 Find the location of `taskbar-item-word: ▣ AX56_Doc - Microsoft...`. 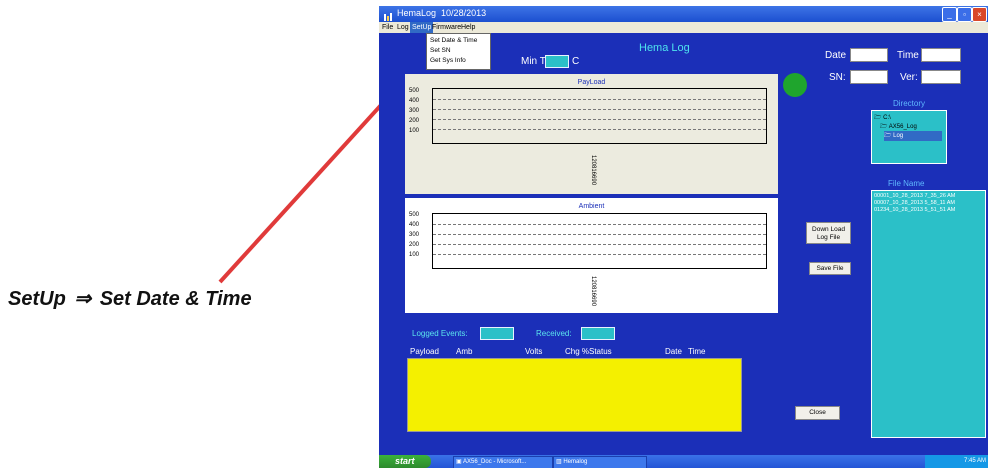

taskbar-item-word: ▣ AX56_Doc - Microsoft... is located at coordinates (503, 462).